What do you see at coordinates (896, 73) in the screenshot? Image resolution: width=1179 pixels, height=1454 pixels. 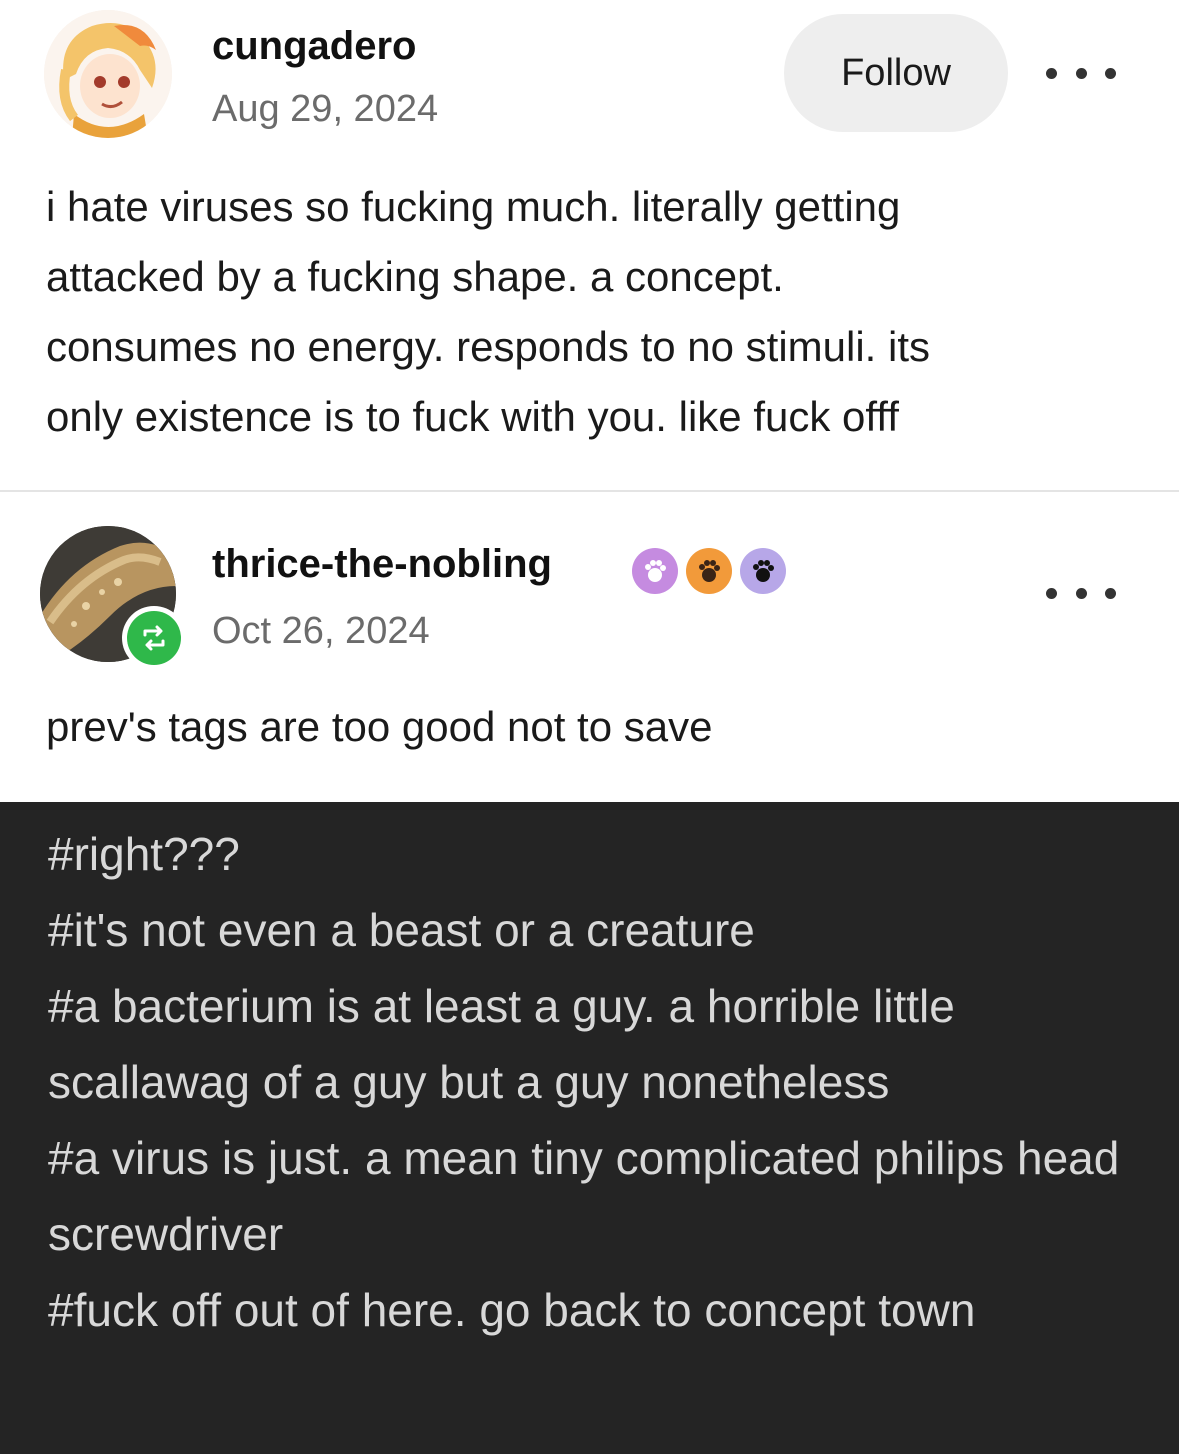 I see `follow-button: Follow` at bounding box center [896, 73].